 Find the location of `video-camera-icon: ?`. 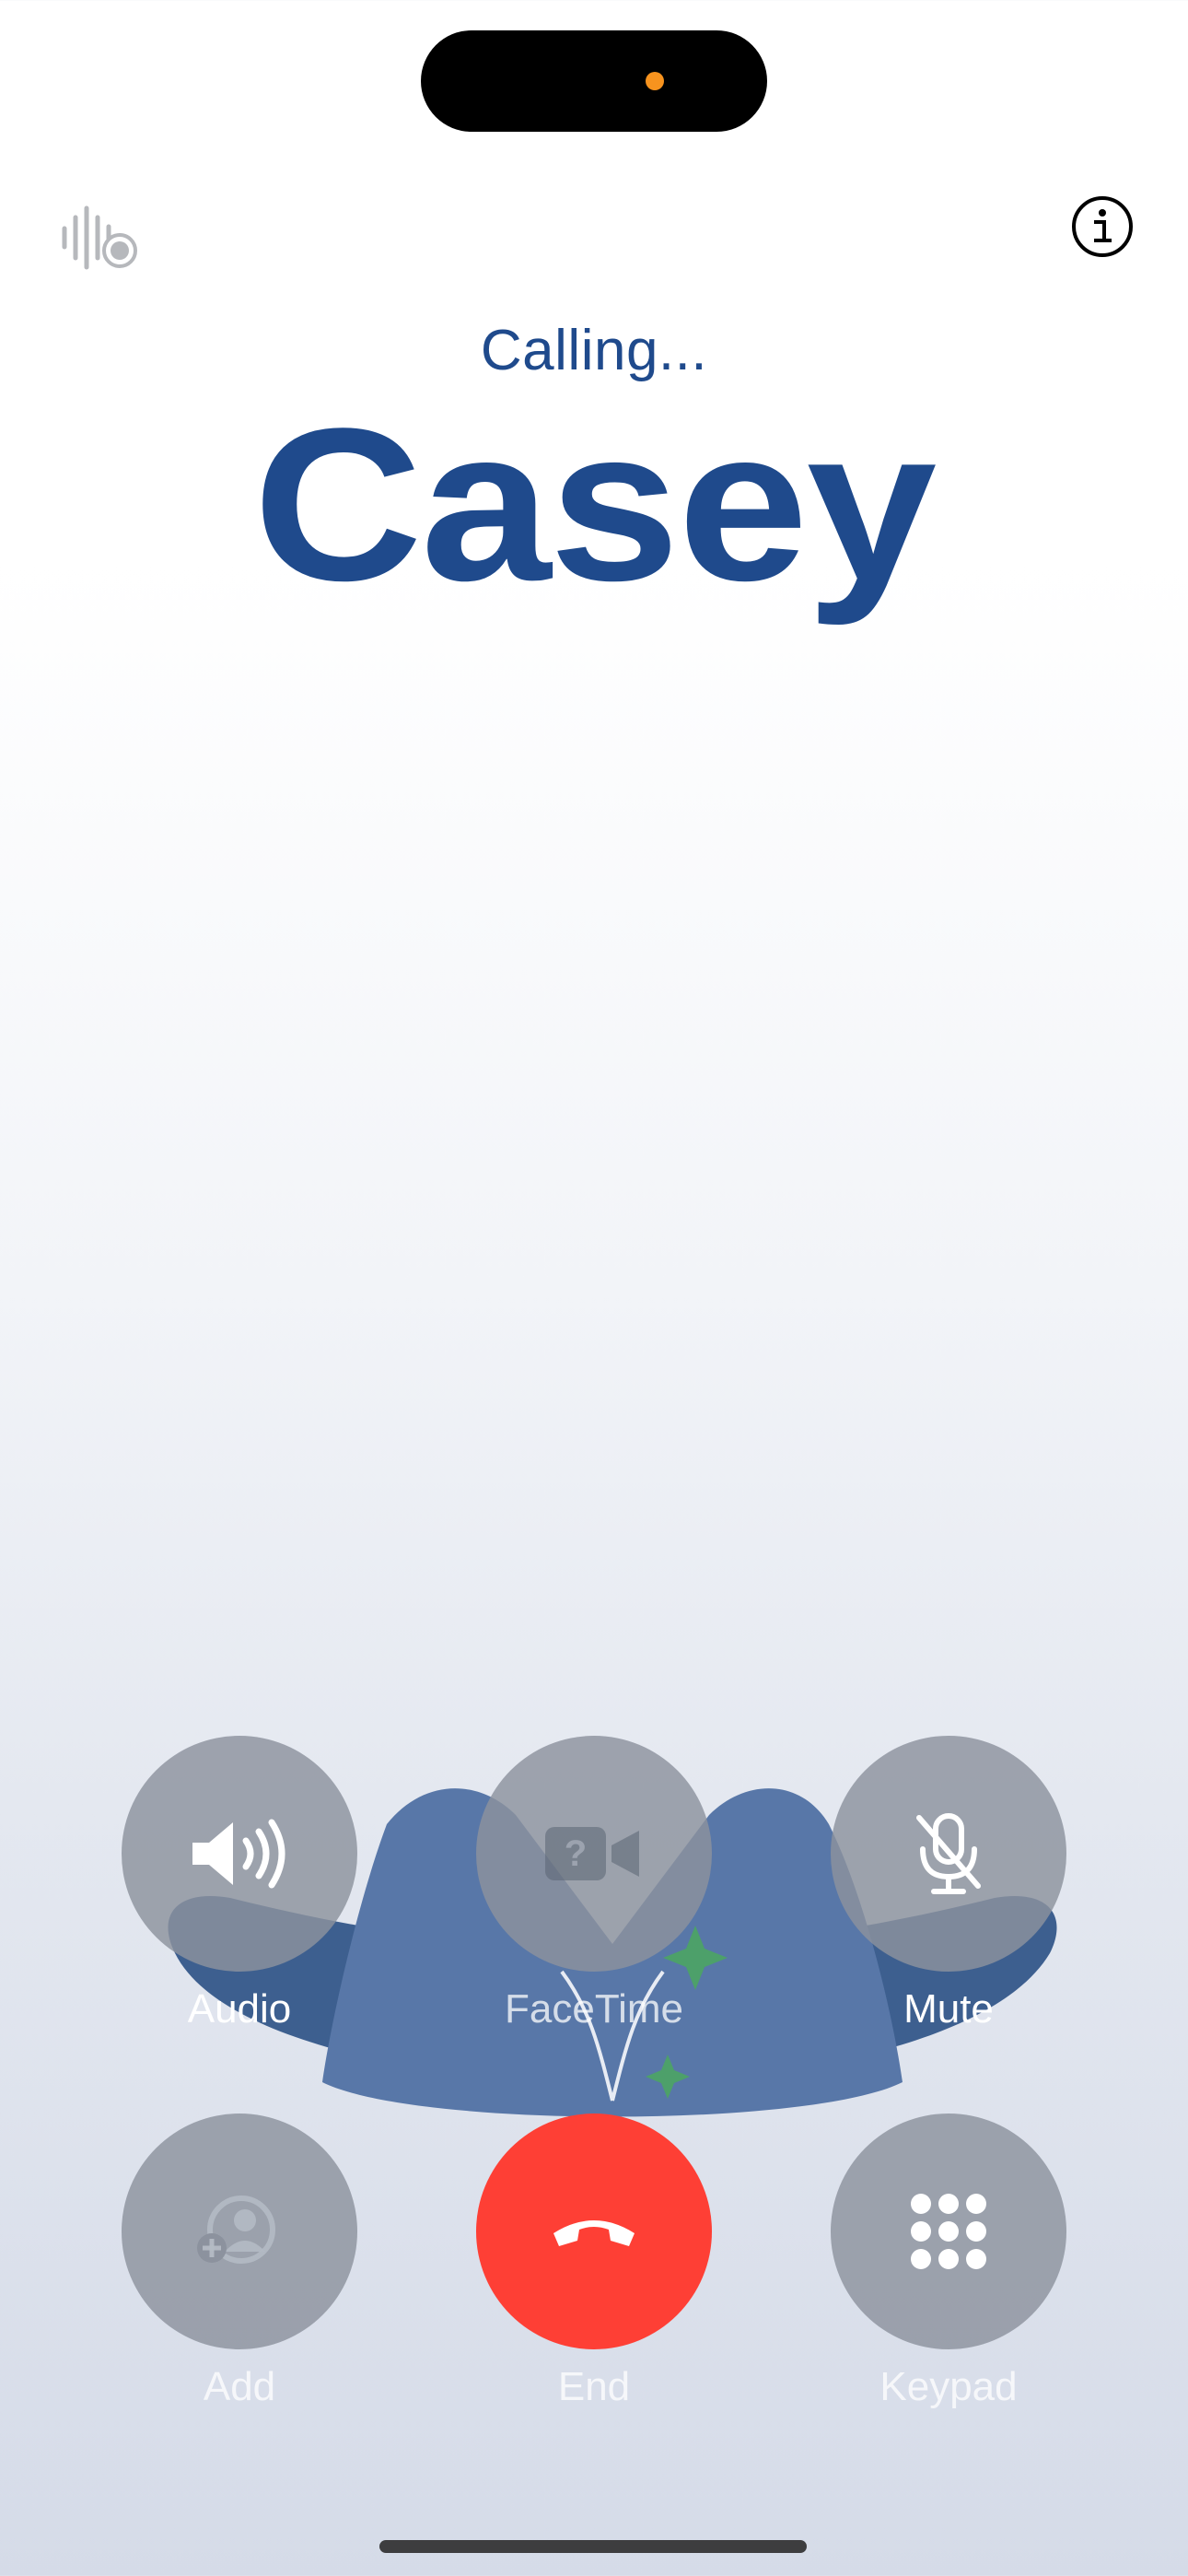

video-camera-icon: ? is located at coordinates (592, 1853).